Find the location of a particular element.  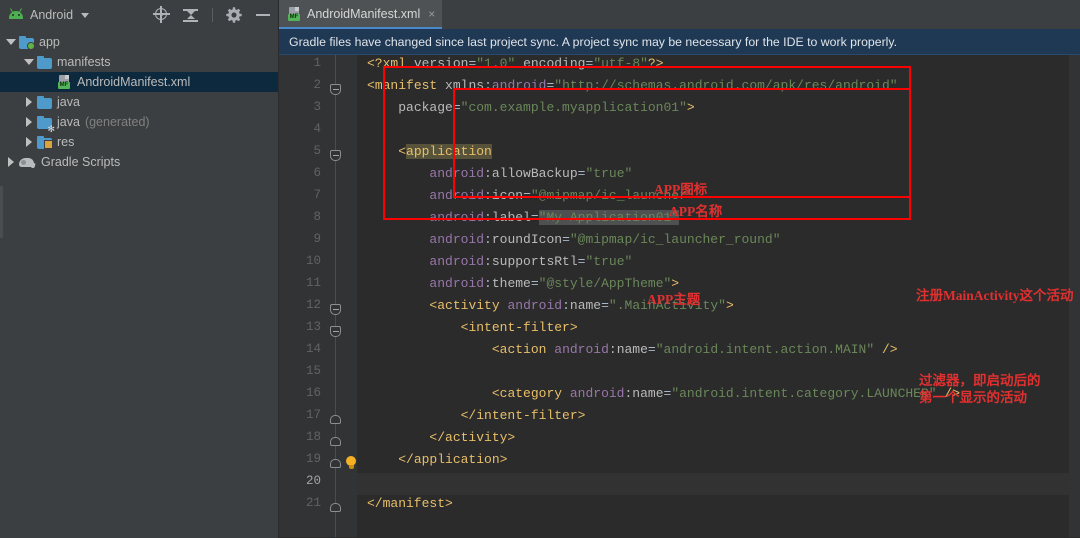

register-activity-note: 注册MainActivity这个活动 is located at coordinates (995, 295).